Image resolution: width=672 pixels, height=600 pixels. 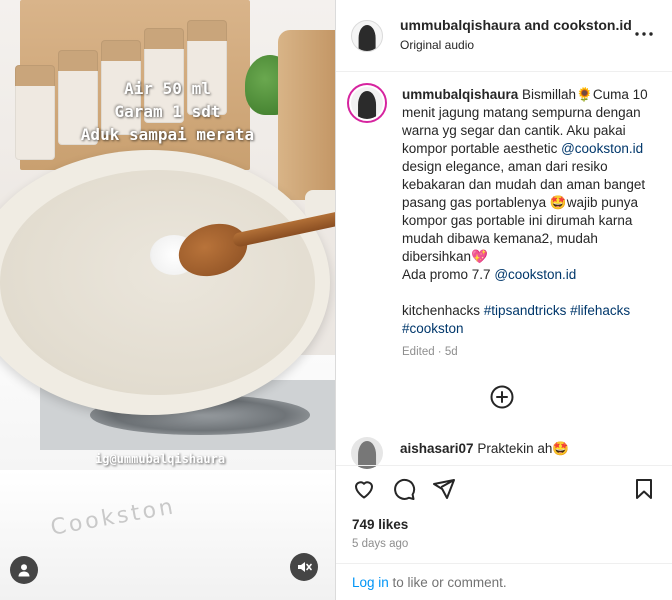 I want to click on heart-icon, so click(x=364, y=490).